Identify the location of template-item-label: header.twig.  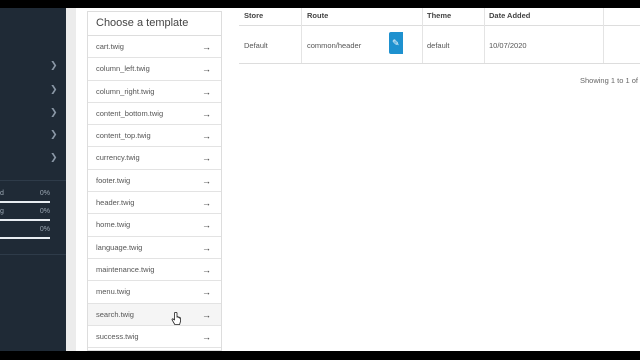
(115, 203).